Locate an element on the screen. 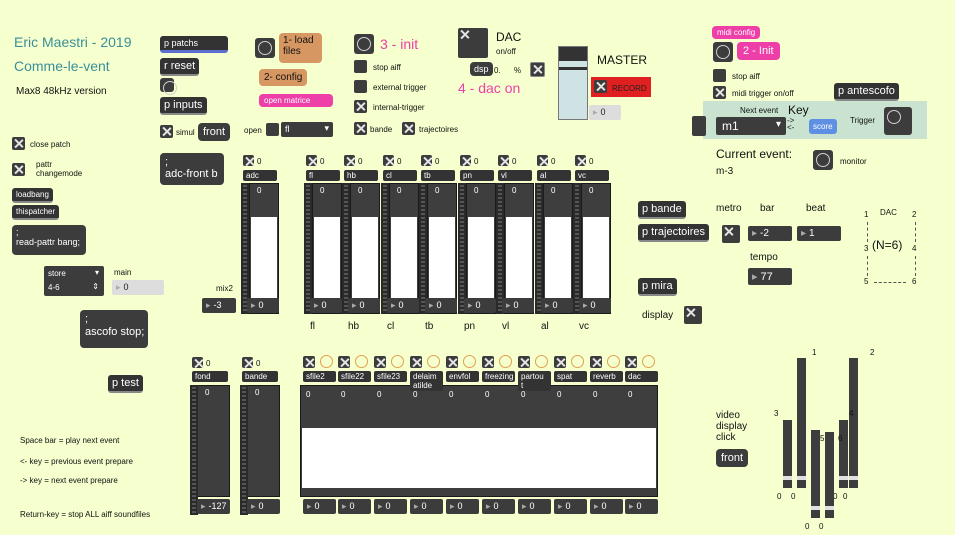 The width and height of the screenshot is (955, 535). config-message: 2- config is located at coordinates (283, 77).